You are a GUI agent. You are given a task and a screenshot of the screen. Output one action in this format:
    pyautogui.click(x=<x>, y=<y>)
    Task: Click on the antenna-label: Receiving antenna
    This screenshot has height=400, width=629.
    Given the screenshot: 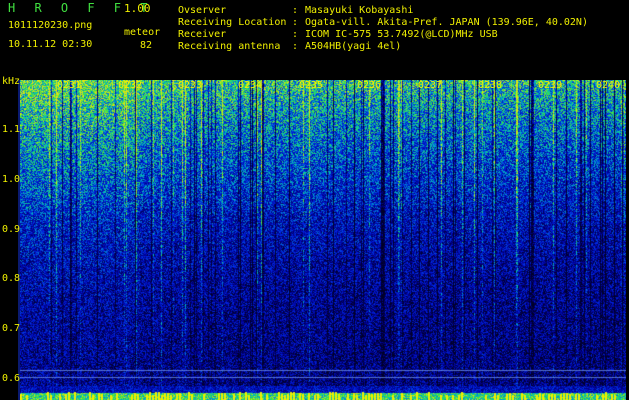 What is the action you would take?
    pyautogui.click(x=229, y=46)
    